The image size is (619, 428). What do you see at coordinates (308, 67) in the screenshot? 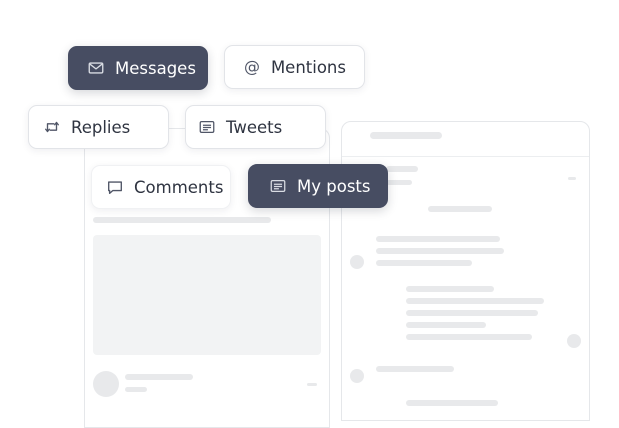
I see `filter-mentions-label: Mentions` at bounding box center [308, 67].